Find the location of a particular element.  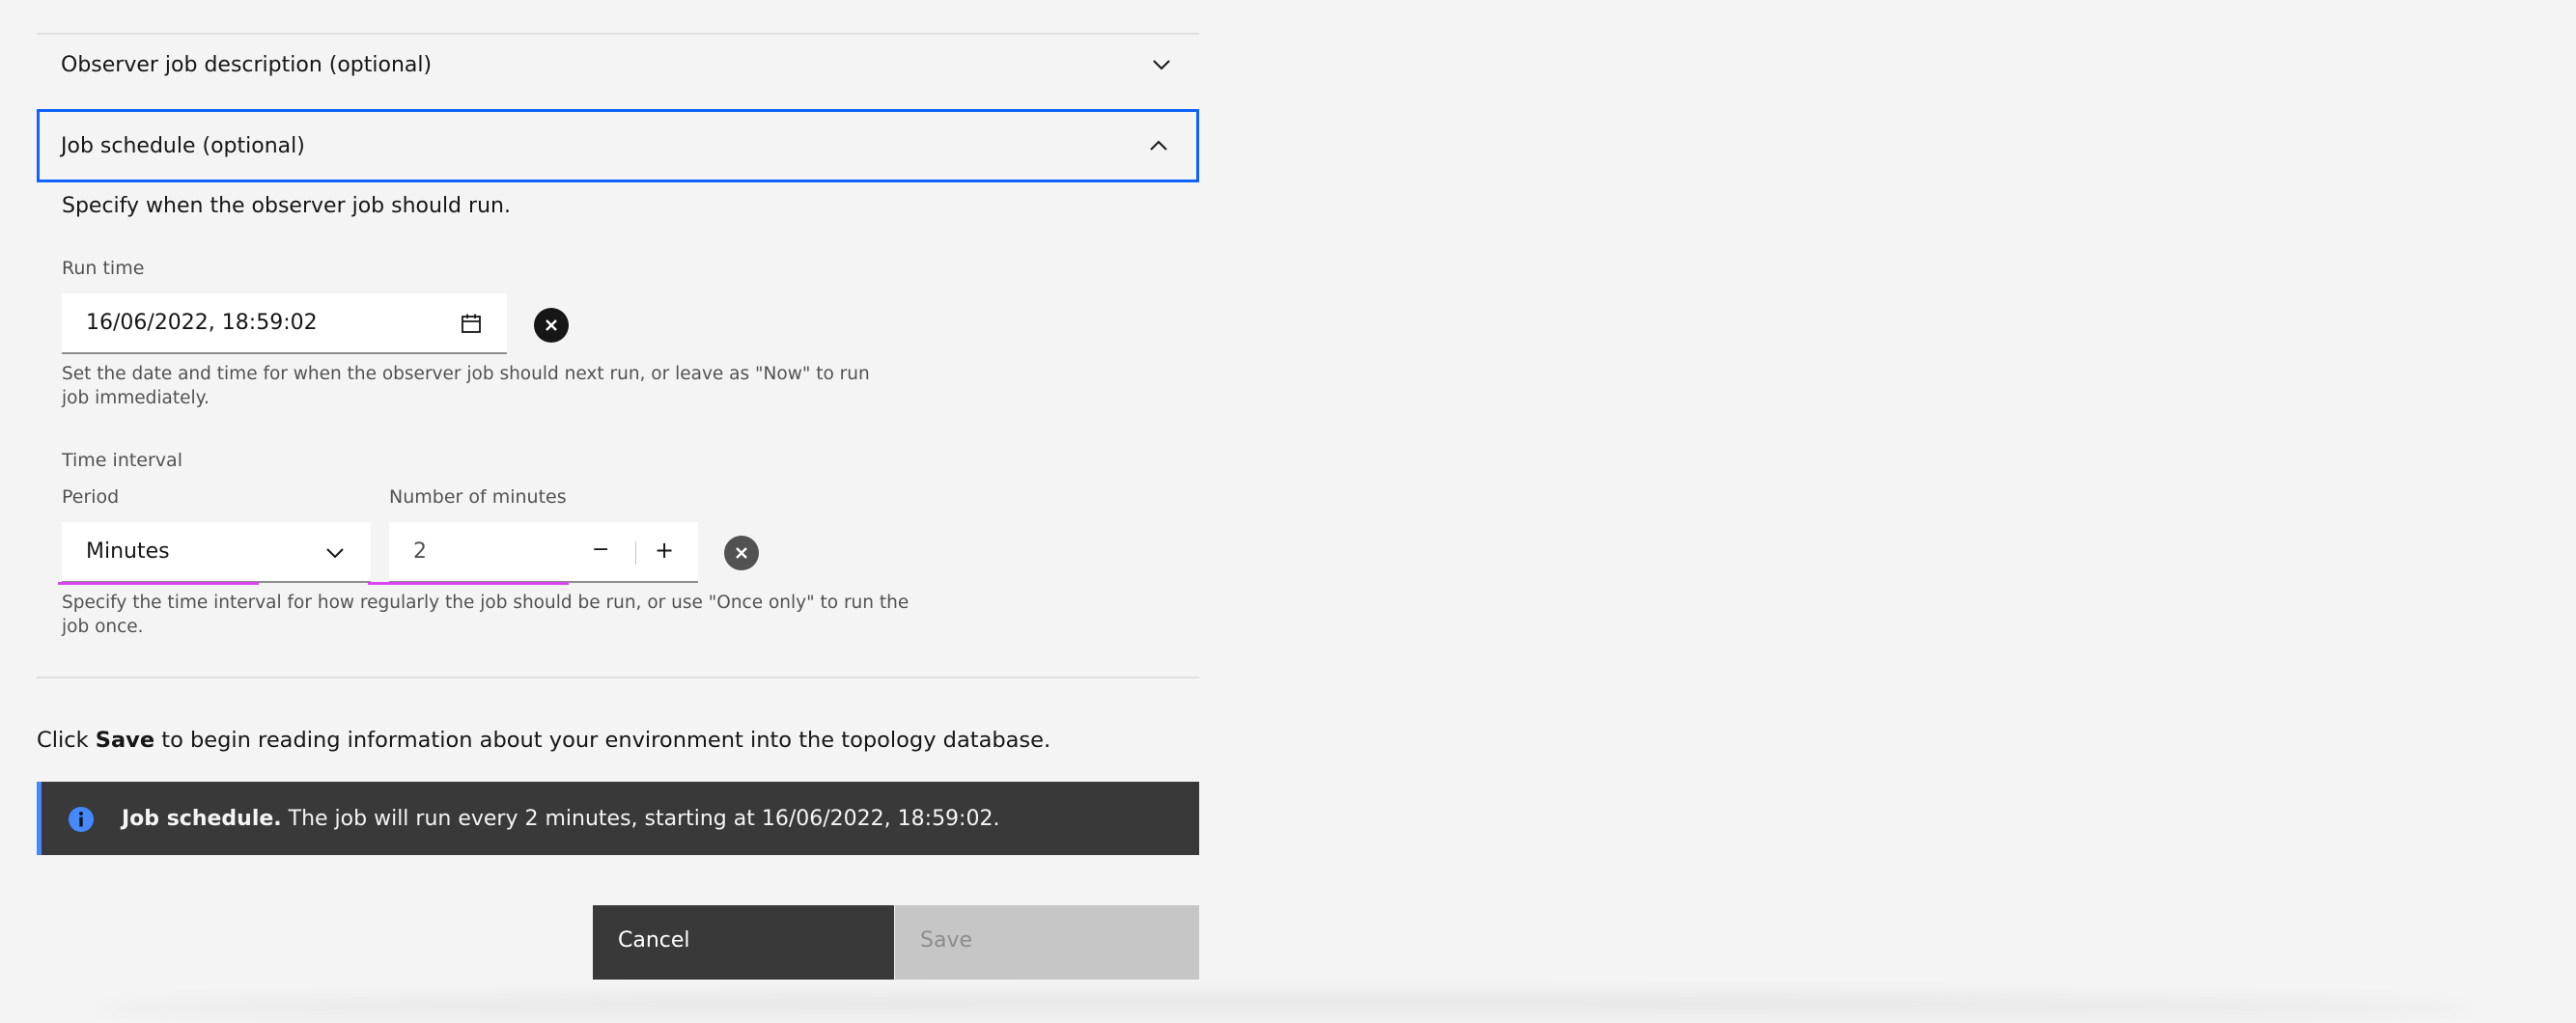

accordion-job-description: Observer job description (optional) is located at coordinates (618, 64).